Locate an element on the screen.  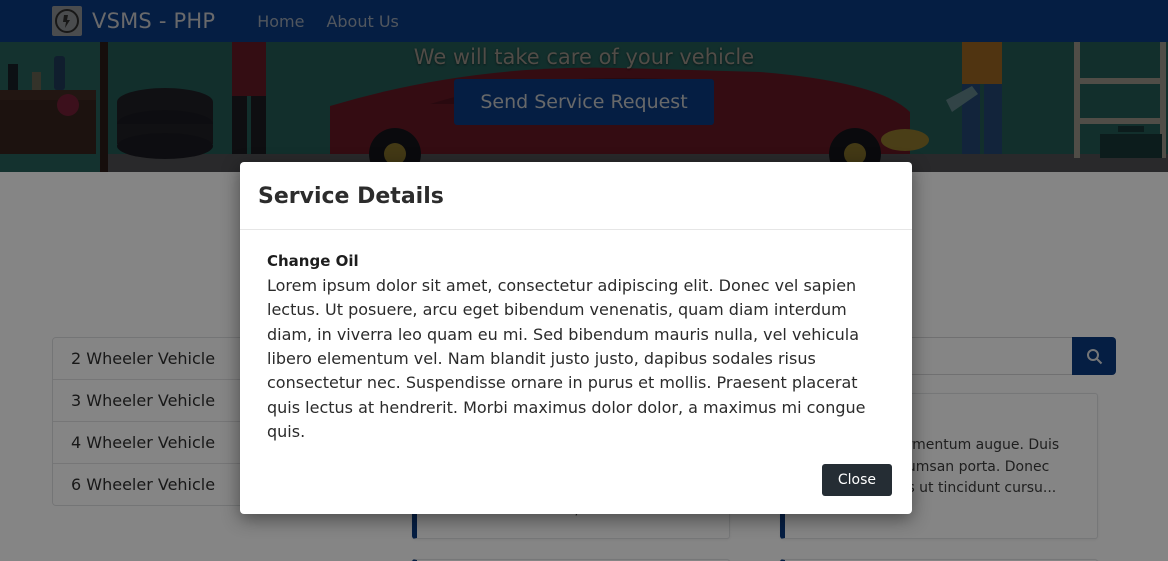
modal-footer: Close is located at coordinates (576, 482).